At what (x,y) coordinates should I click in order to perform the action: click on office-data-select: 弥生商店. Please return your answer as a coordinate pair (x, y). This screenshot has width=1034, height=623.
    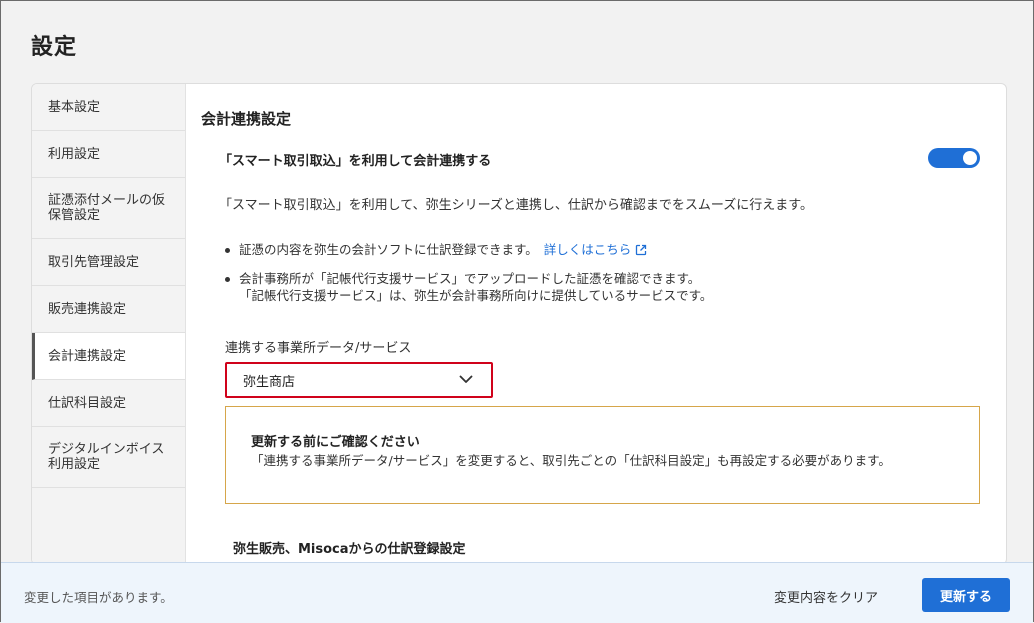
    Looking at the image, I should click on (359, 380).